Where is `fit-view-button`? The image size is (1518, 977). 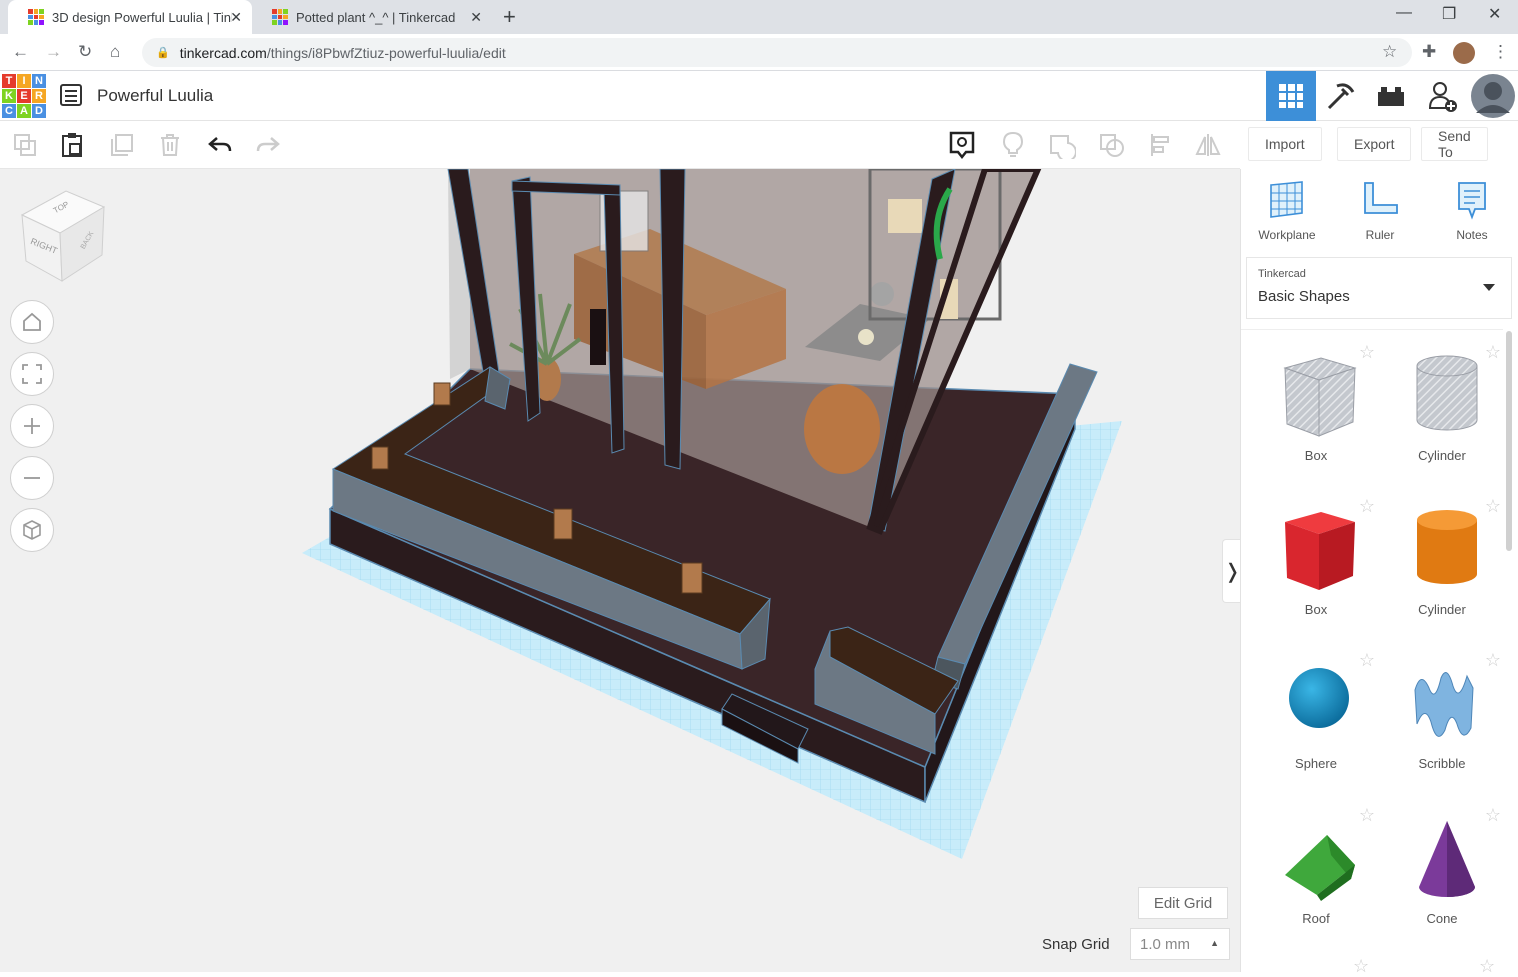 fit-view-button is located at coordinates (32, 374).